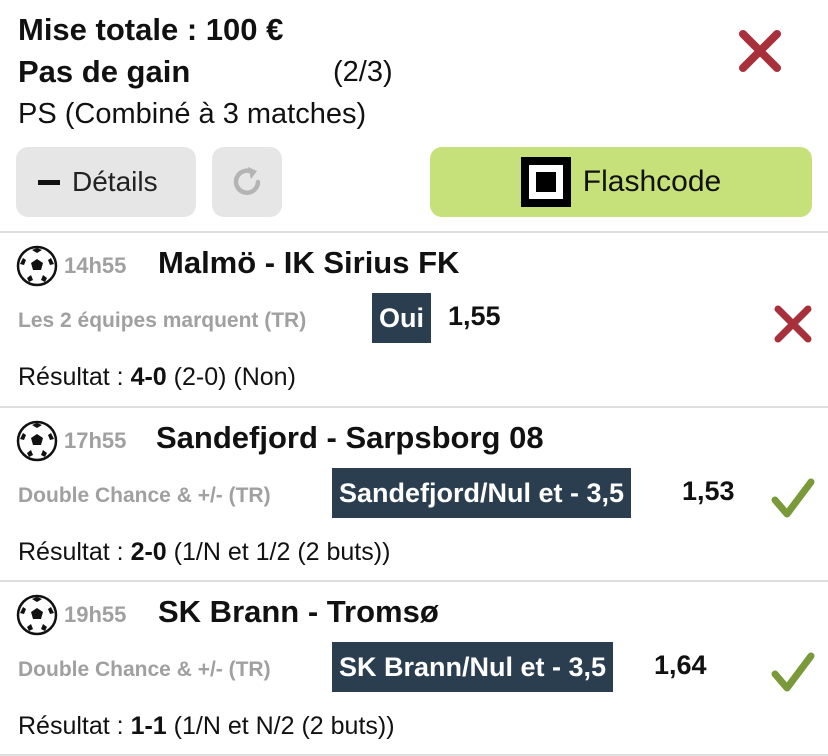 The image size is (828, 756). Describe the element at coordinates (162, 320) in the screenshot. I see `market-label: Les 2 équipes marquent (TR)` at that location.